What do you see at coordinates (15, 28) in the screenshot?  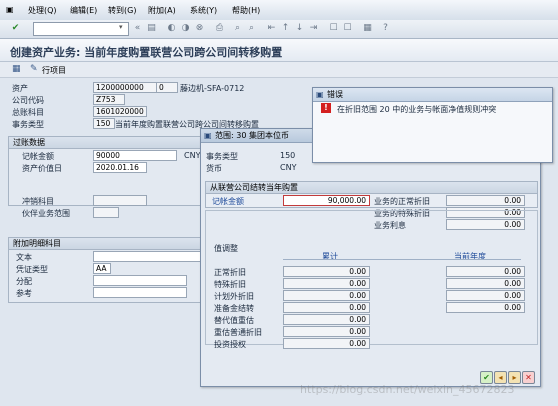 I see `enter-icon: ✔` at bounding box center [15, 28].